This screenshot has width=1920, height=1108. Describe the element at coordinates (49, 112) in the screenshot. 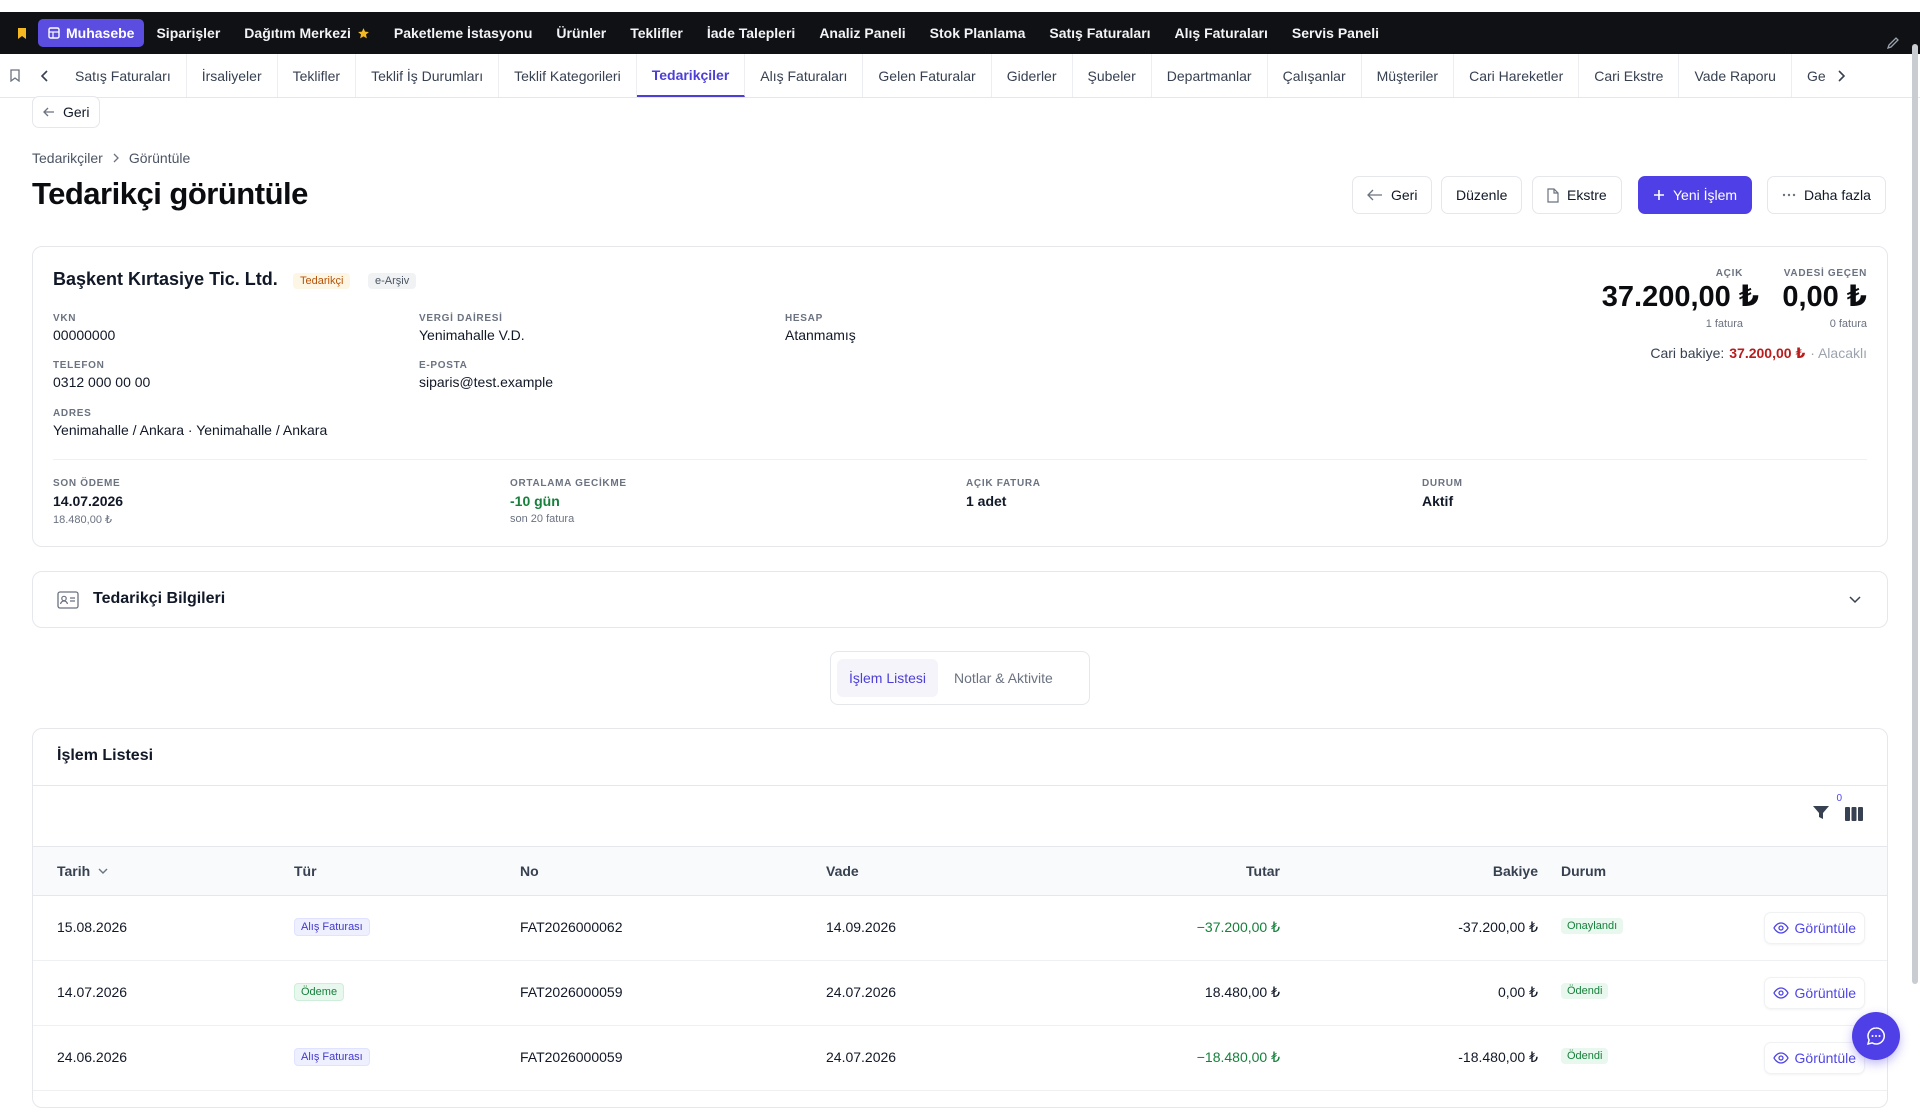

I see `arrow-left-icon` at that location.